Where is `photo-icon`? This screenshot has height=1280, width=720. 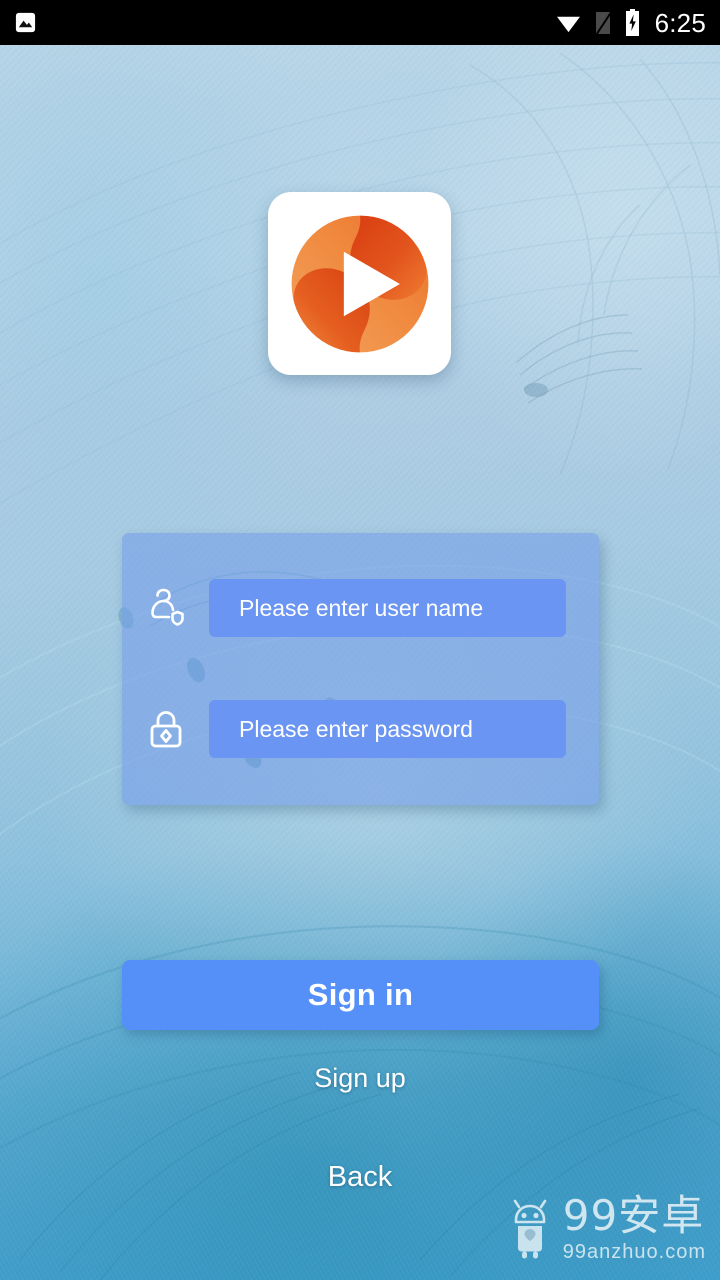 photo-icon is located at coordinates (25, 22).